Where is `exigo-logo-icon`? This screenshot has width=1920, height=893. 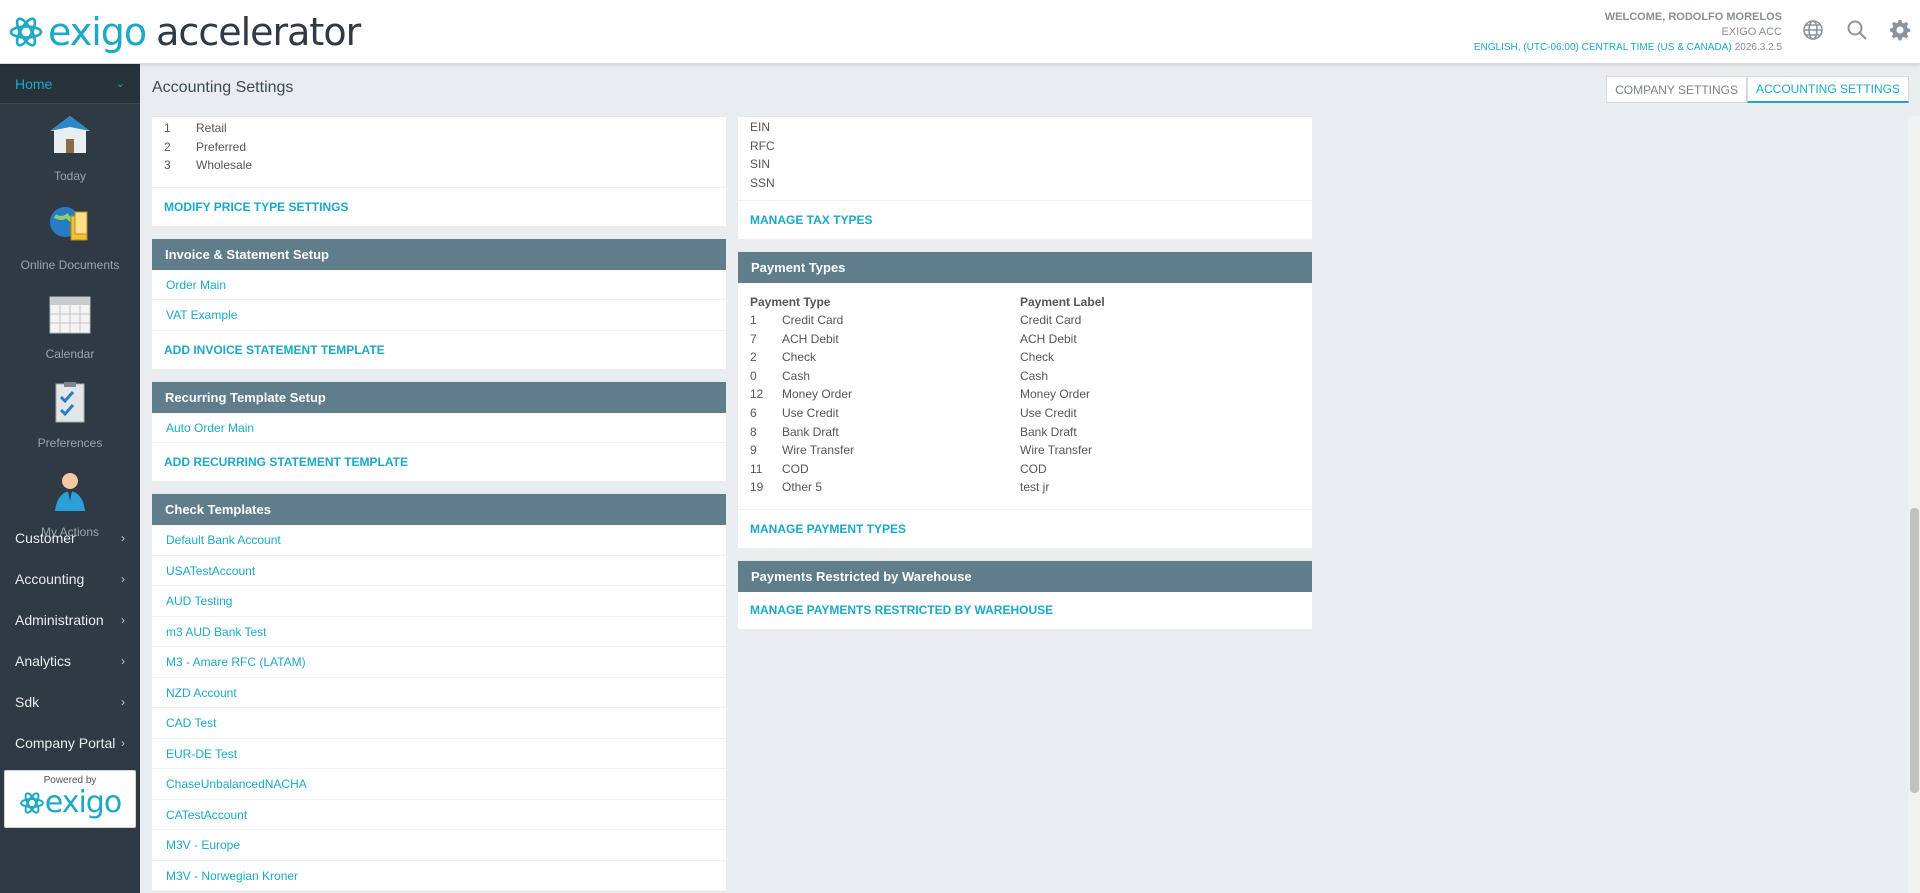 exigo-logo-icon is located at coordinates (26, 32).